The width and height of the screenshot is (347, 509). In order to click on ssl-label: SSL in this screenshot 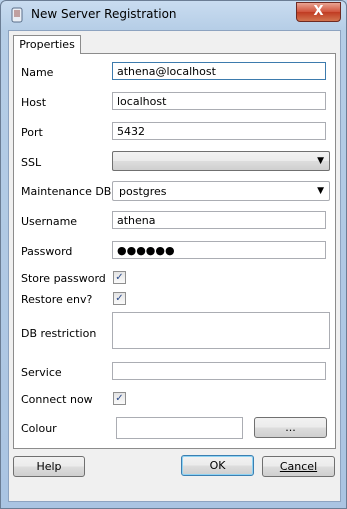, I will do `click(31, 162)`.